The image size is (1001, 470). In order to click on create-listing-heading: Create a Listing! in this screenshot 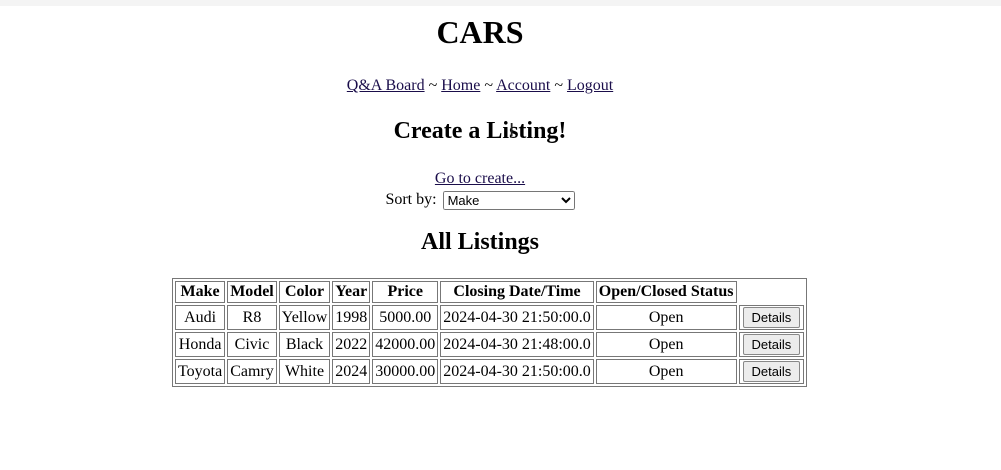, I will do `click(480, 131)`.